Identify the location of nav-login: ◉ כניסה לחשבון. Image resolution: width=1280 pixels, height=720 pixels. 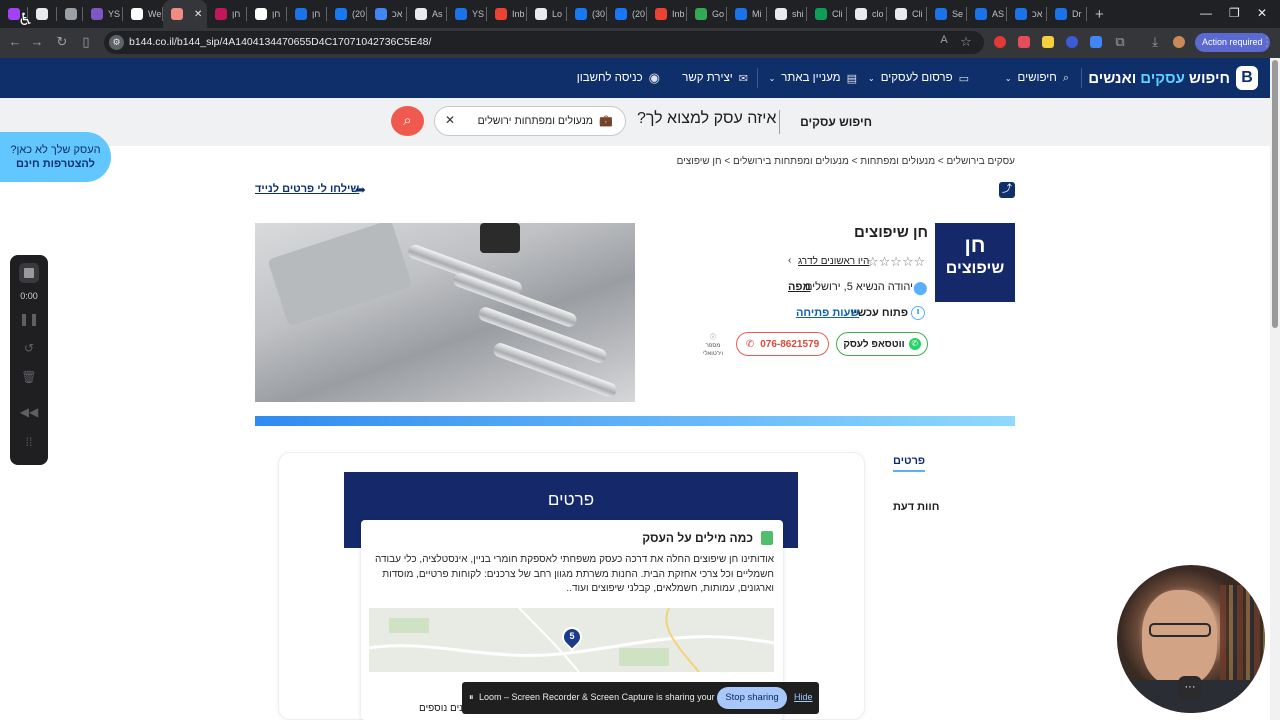
(618, 78).